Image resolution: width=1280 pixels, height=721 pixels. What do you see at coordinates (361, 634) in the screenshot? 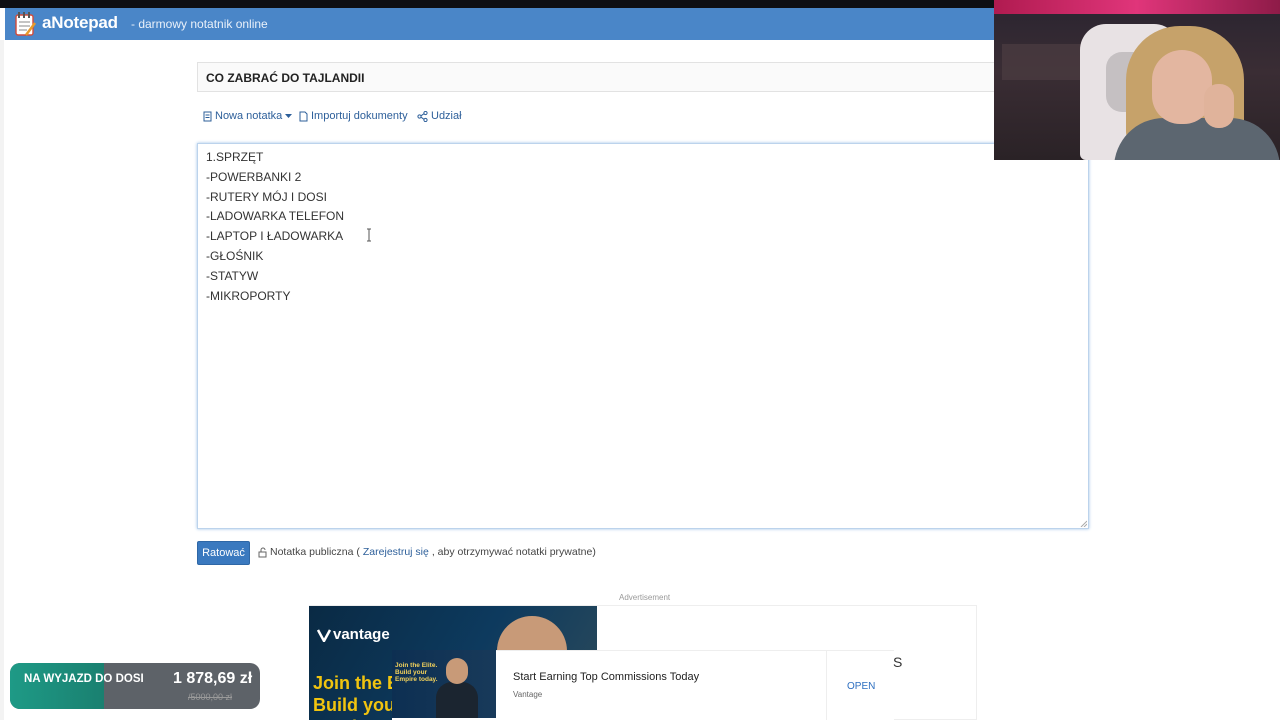
I see `ad-brand-name: vantage` at bounding box center [361, 634].